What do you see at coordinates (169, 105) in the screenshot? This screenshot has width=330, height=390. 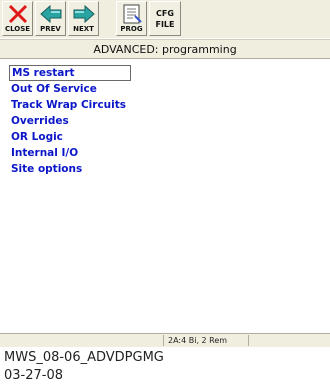 I see `menu-item-track-wrap-circuits: Track Wrap Circuits` at bounding box center [169, 105].